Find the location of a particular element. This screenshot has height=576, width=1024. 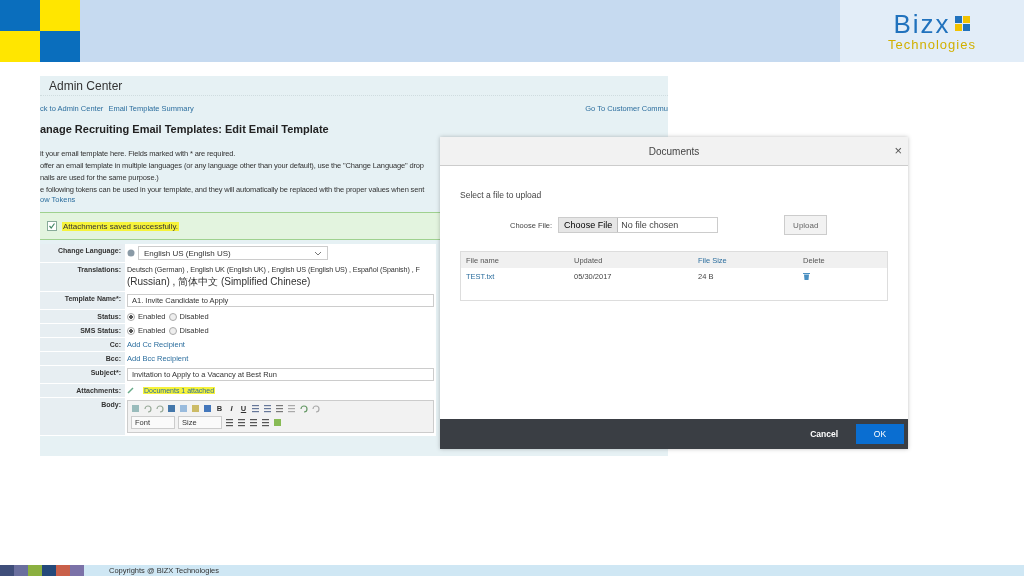

page-heading: anage Recruiting Email Templates: Edit Email Template is located at coordinates (185, 128).